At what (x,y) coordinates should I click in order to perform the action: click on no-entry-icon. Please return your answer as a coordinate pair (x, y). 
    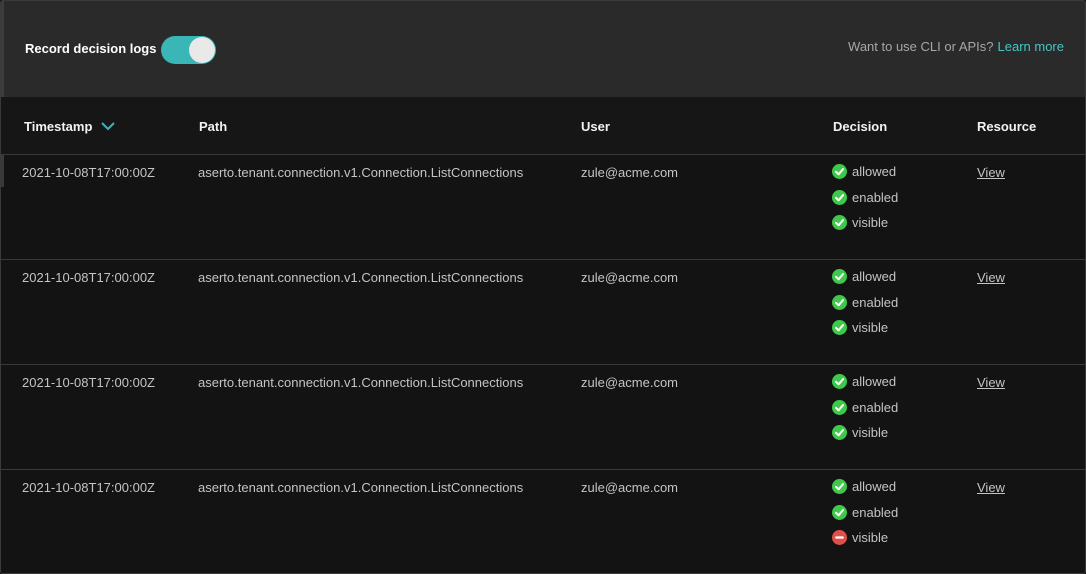
    Looking at the image, I should click on (839, 537).